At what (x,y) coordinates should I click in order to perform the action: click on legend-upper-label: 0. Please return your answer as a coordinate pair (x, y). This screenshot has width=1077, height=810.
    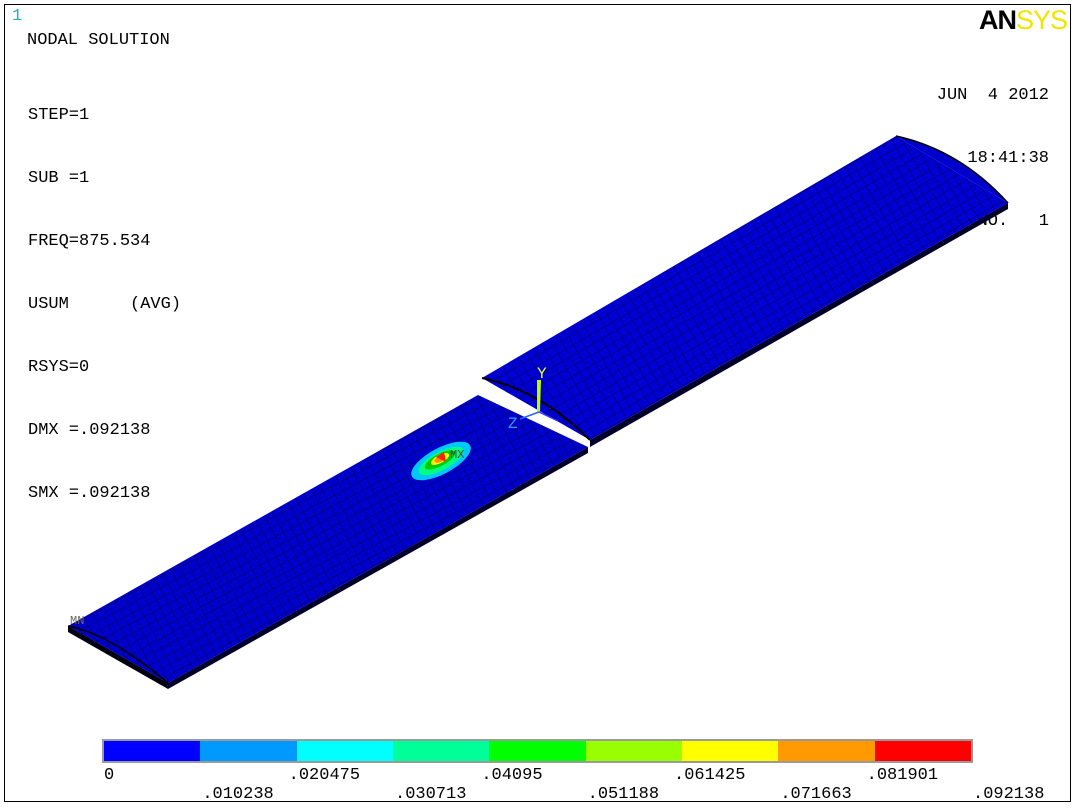
    Looking at the image, I should click on (109, 775).